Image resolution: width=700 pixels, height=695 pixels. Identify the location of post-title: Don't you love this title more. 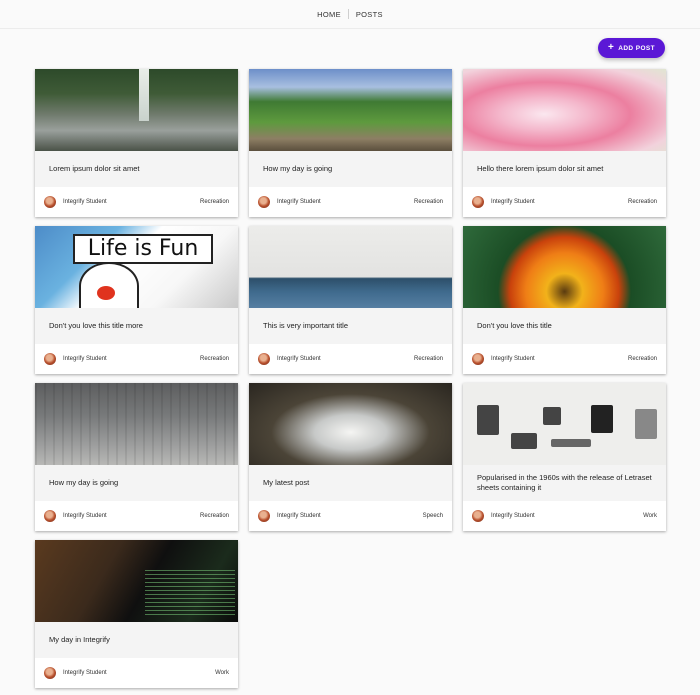
(136, 326).